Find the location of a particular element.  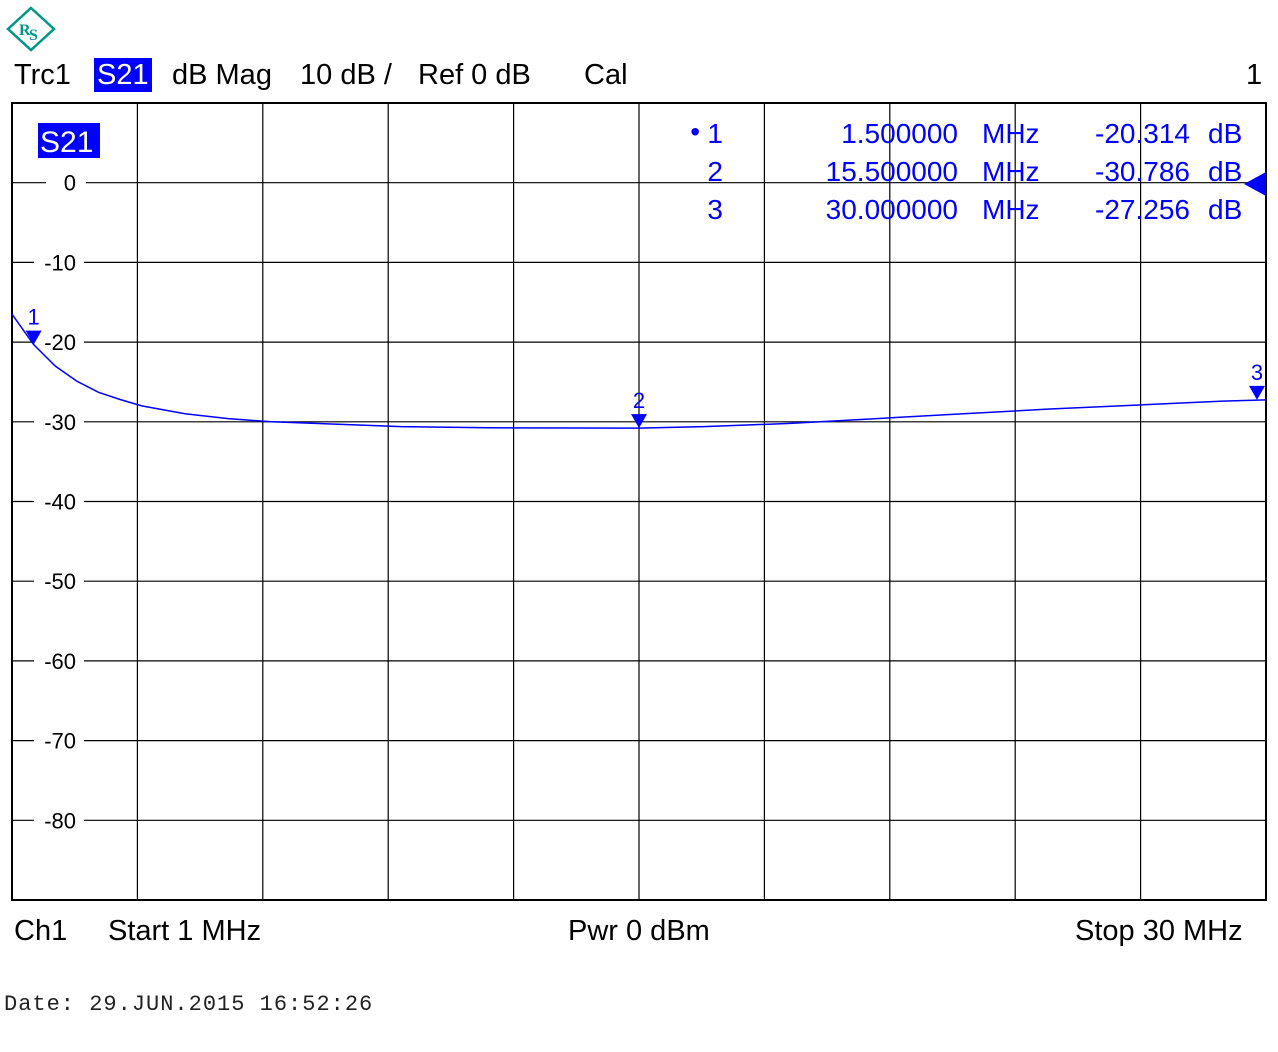

marker-table-value: -27.256 is located at coordinates (1142, 209).